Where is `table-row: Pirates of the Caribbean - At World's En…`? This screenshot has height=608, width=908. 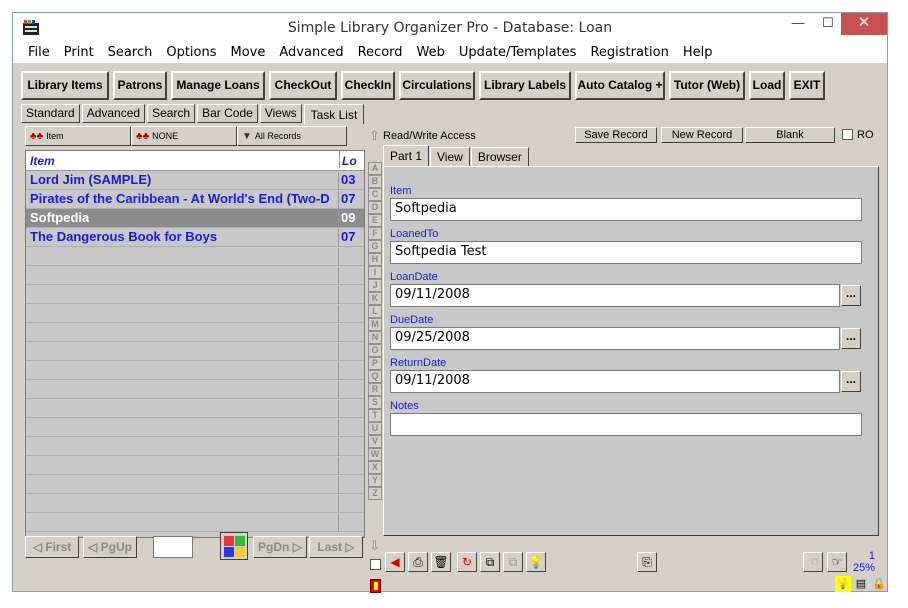 table-row: Pirates of the Caribbean - At World's En… is located at coordinates (195, 199).